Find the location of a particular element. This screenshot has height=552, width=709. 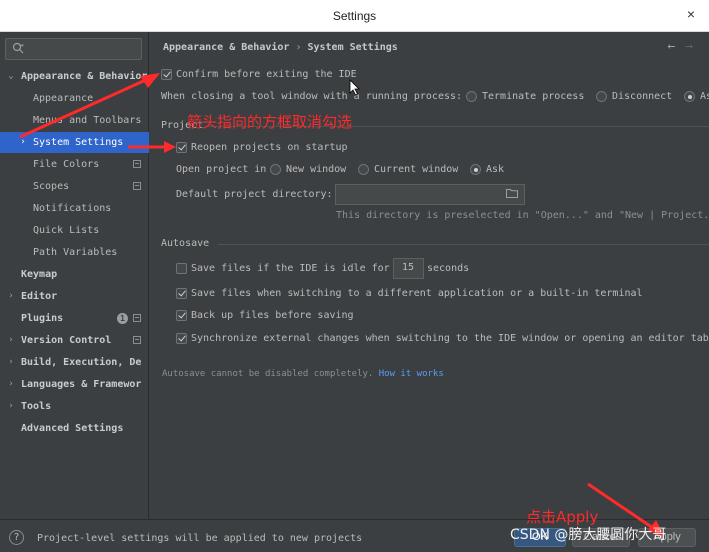

ask-open-label: Ask is located at coordinates (495, 169).